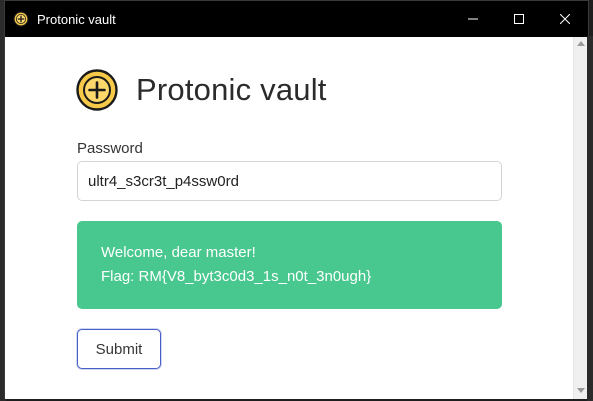  What do you see at coordinates (178, 252) in the screenshot?
I see `welcome-message: Welcome, dear master!` at bounding box center [178, 252].